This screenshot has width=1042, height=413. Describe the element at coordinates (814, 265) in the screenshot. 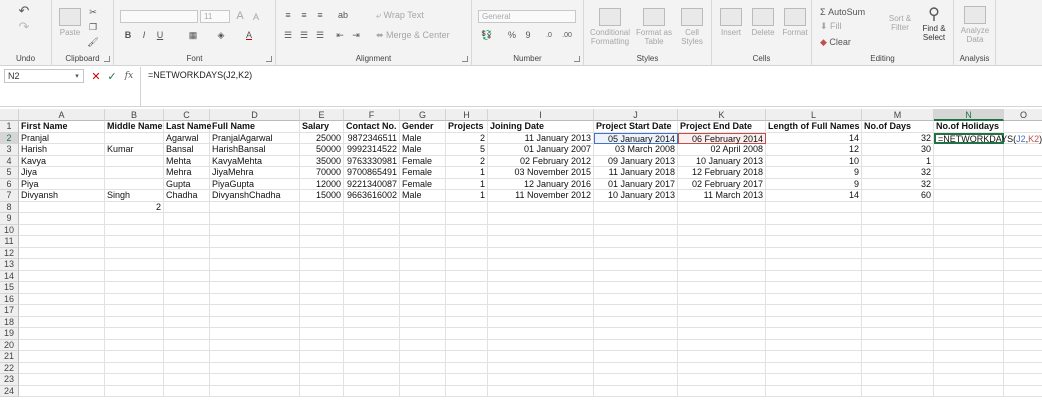

I see `cell-l13` at that location.